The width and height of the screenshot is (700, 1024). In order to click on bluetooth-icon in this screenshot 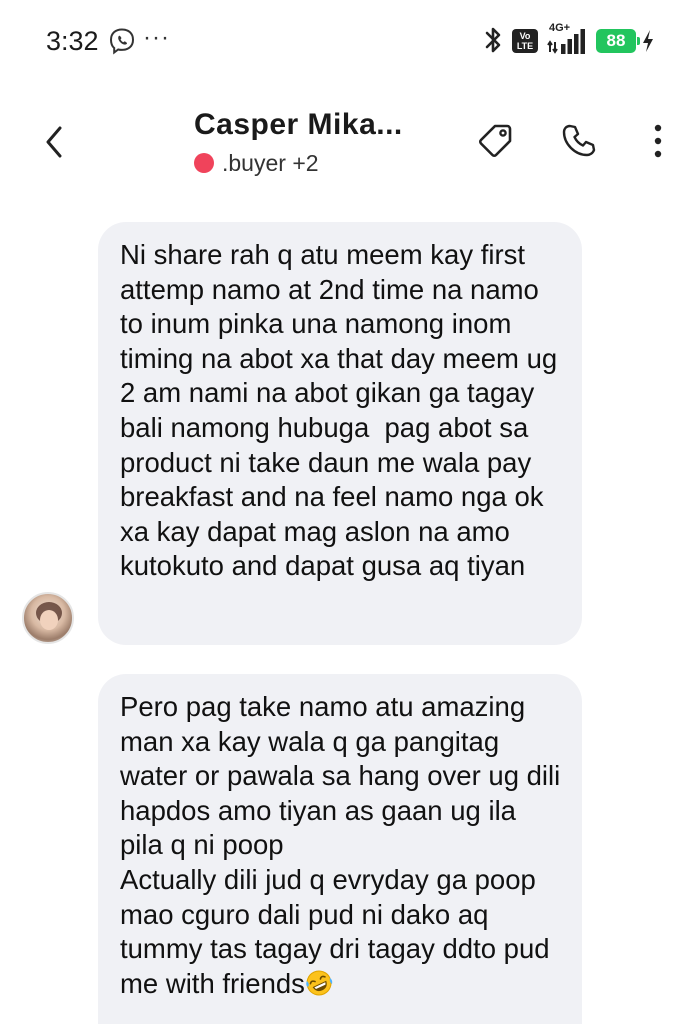, I will do `click(493, 40)`.